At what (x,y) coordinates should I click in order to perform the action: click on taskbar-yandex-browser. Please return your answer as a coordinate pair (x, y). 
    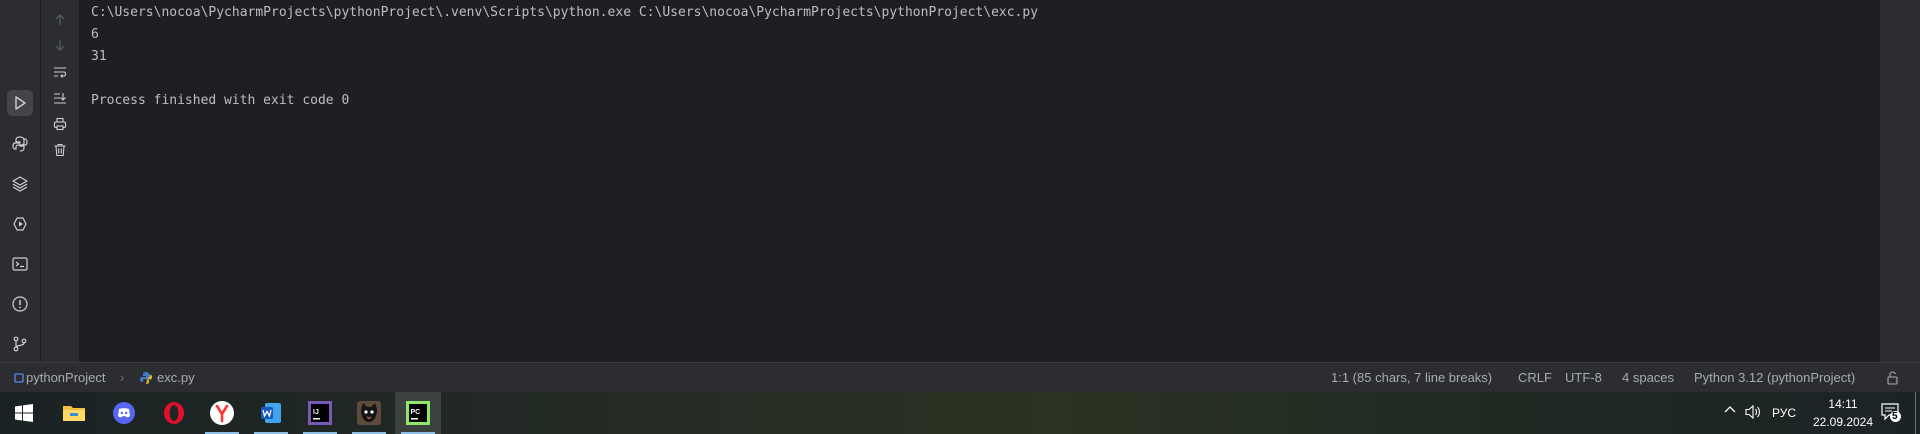
    Looking at the image, I should click on (222, 413).